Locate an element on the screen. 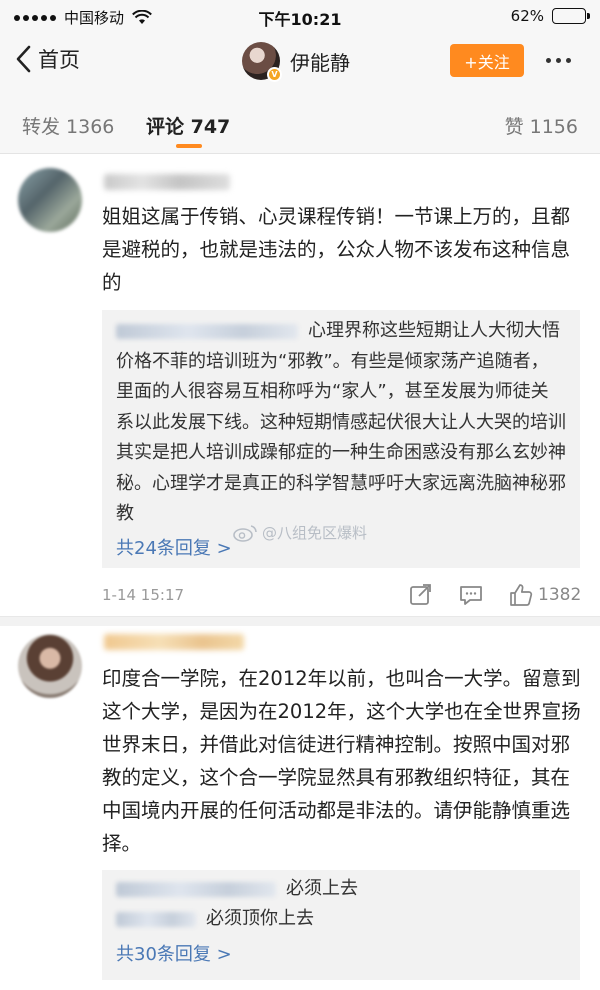 This screenshot has width=600, height=990. comment-timestamp: 1-14 15:17 is located at coordinates (143, 595).